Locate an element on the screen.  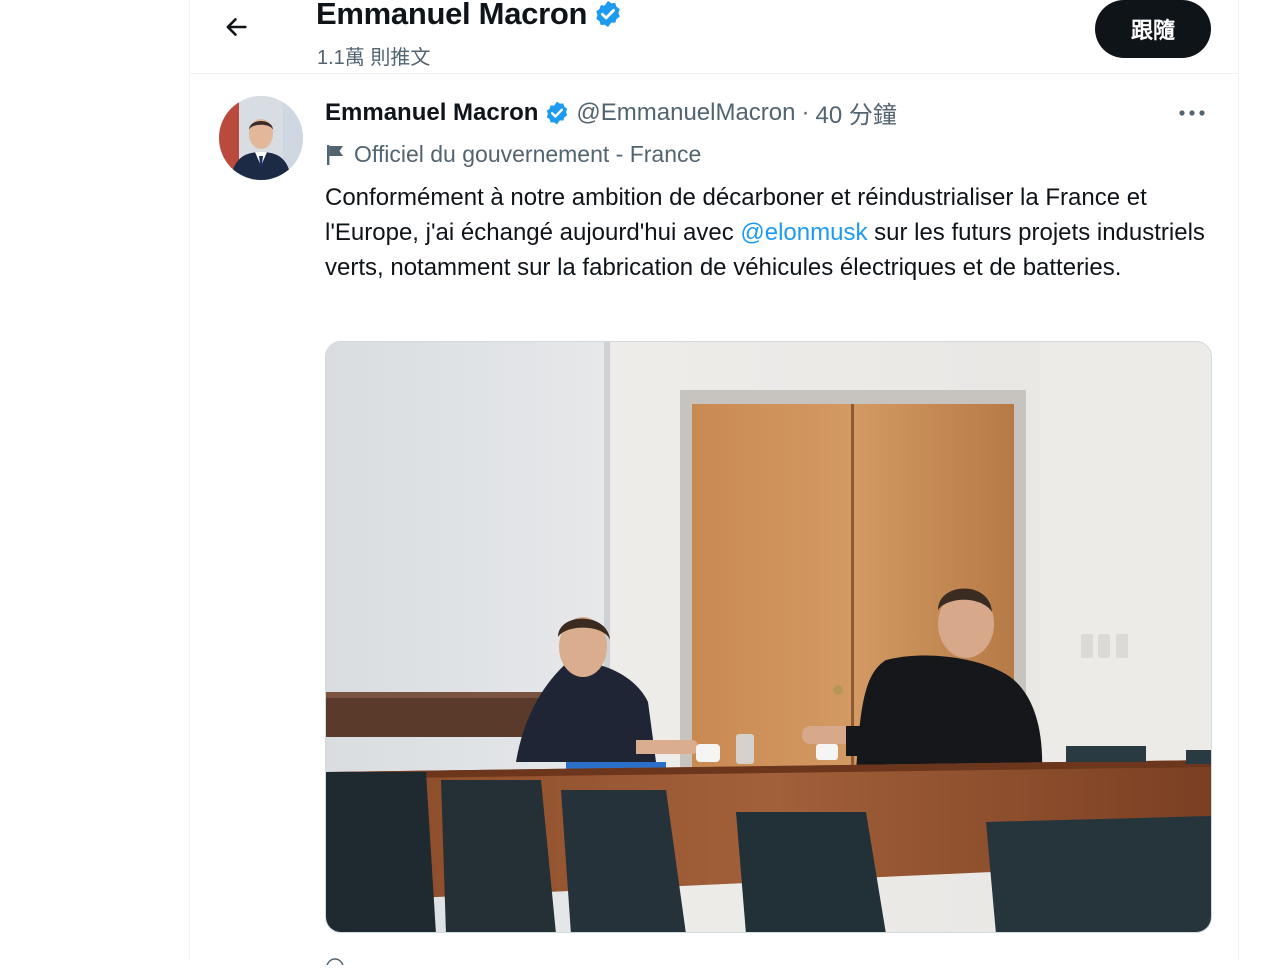
header-title-row: Emmanuel Macron is located at coordinates (469, 16).